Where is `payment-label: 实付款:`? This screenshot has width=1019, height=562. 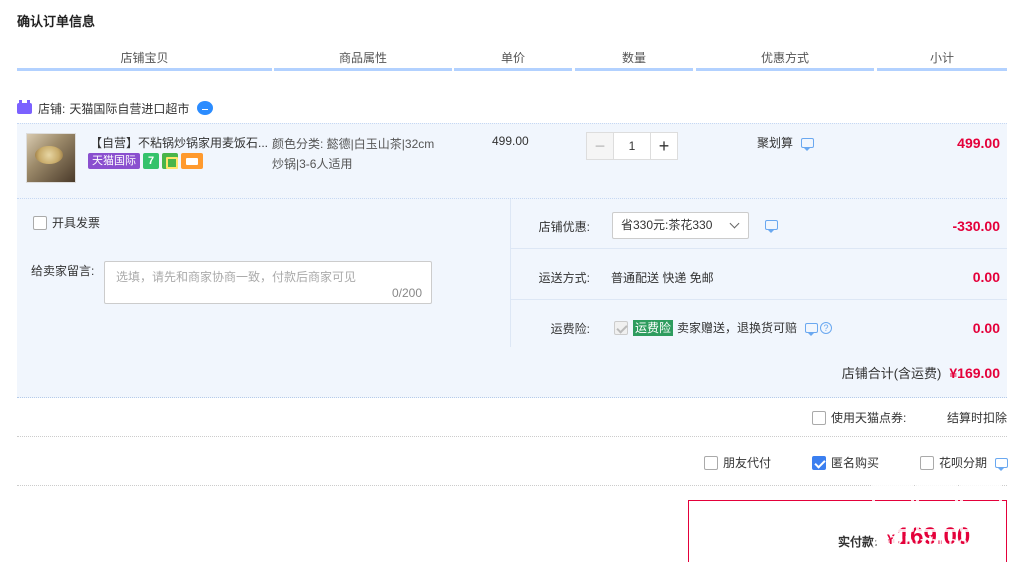 payment-label: 实付款: is located at coordinates (858, 542).